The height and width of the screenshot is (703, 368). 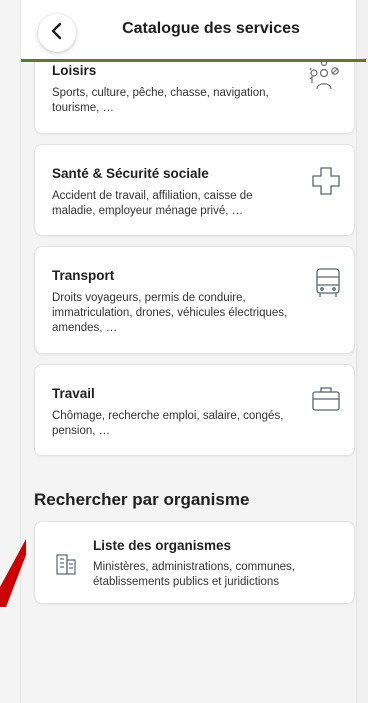 What do you see at coordinates (130, 173) in the screenshot?
I see `category-title: Santé & Sécurité sociale` at bounding box center [130, 173].